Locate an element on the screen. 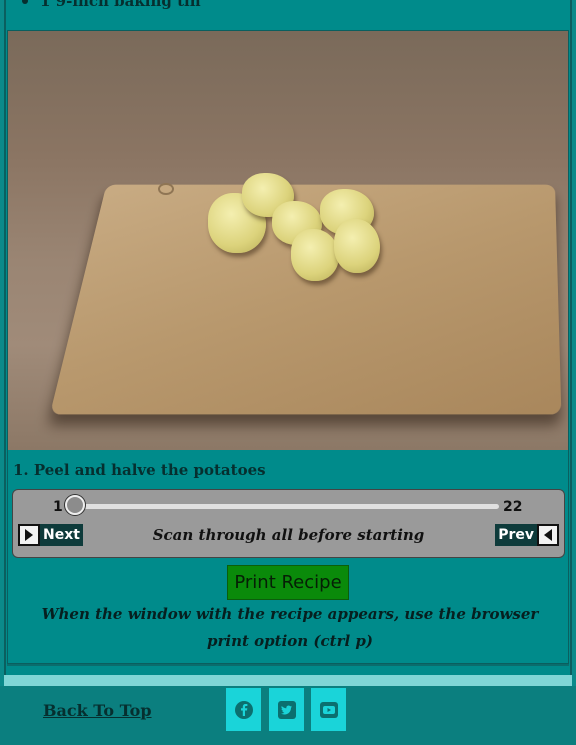 This screenshot has width=576, height=745. prev-label: Prev is located at coordinates (516, 535).